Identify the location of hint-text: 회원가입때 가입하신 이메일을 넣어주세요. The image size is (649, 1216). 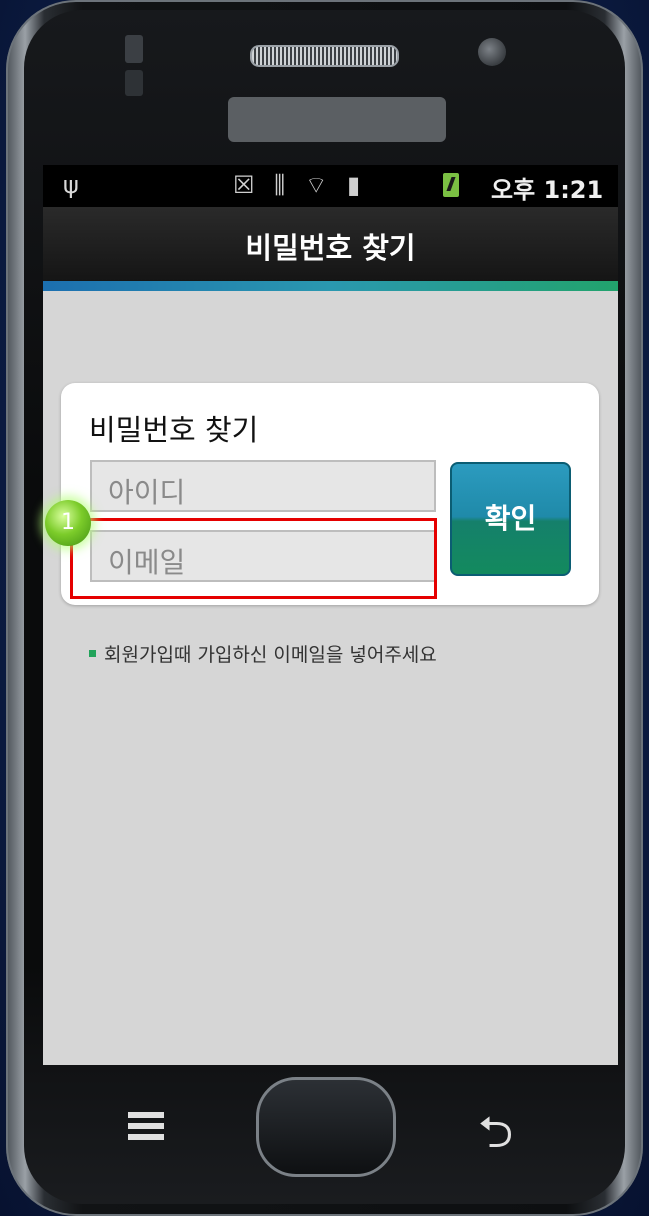
(263, 653).